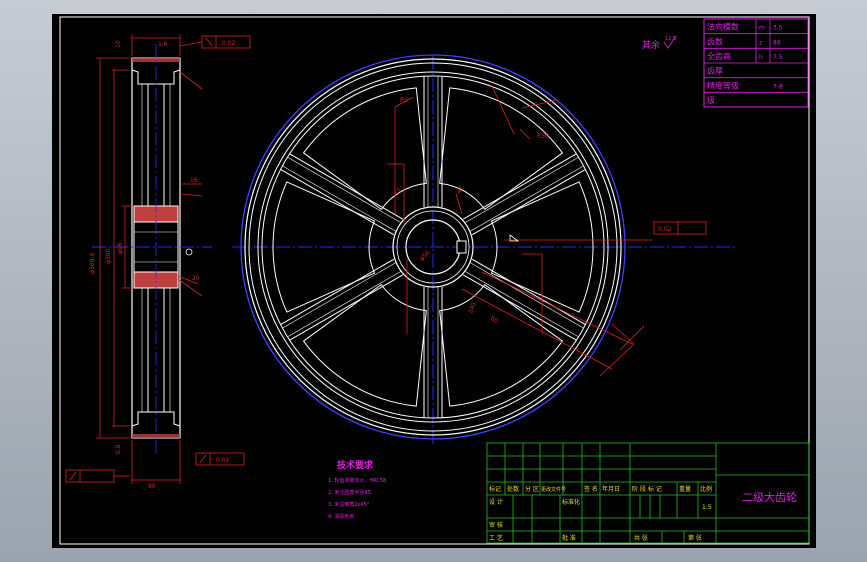 The height and width of the screenshot is (562, 867). I want to click on title-block-stage-3: 比例, so click(706, 489).